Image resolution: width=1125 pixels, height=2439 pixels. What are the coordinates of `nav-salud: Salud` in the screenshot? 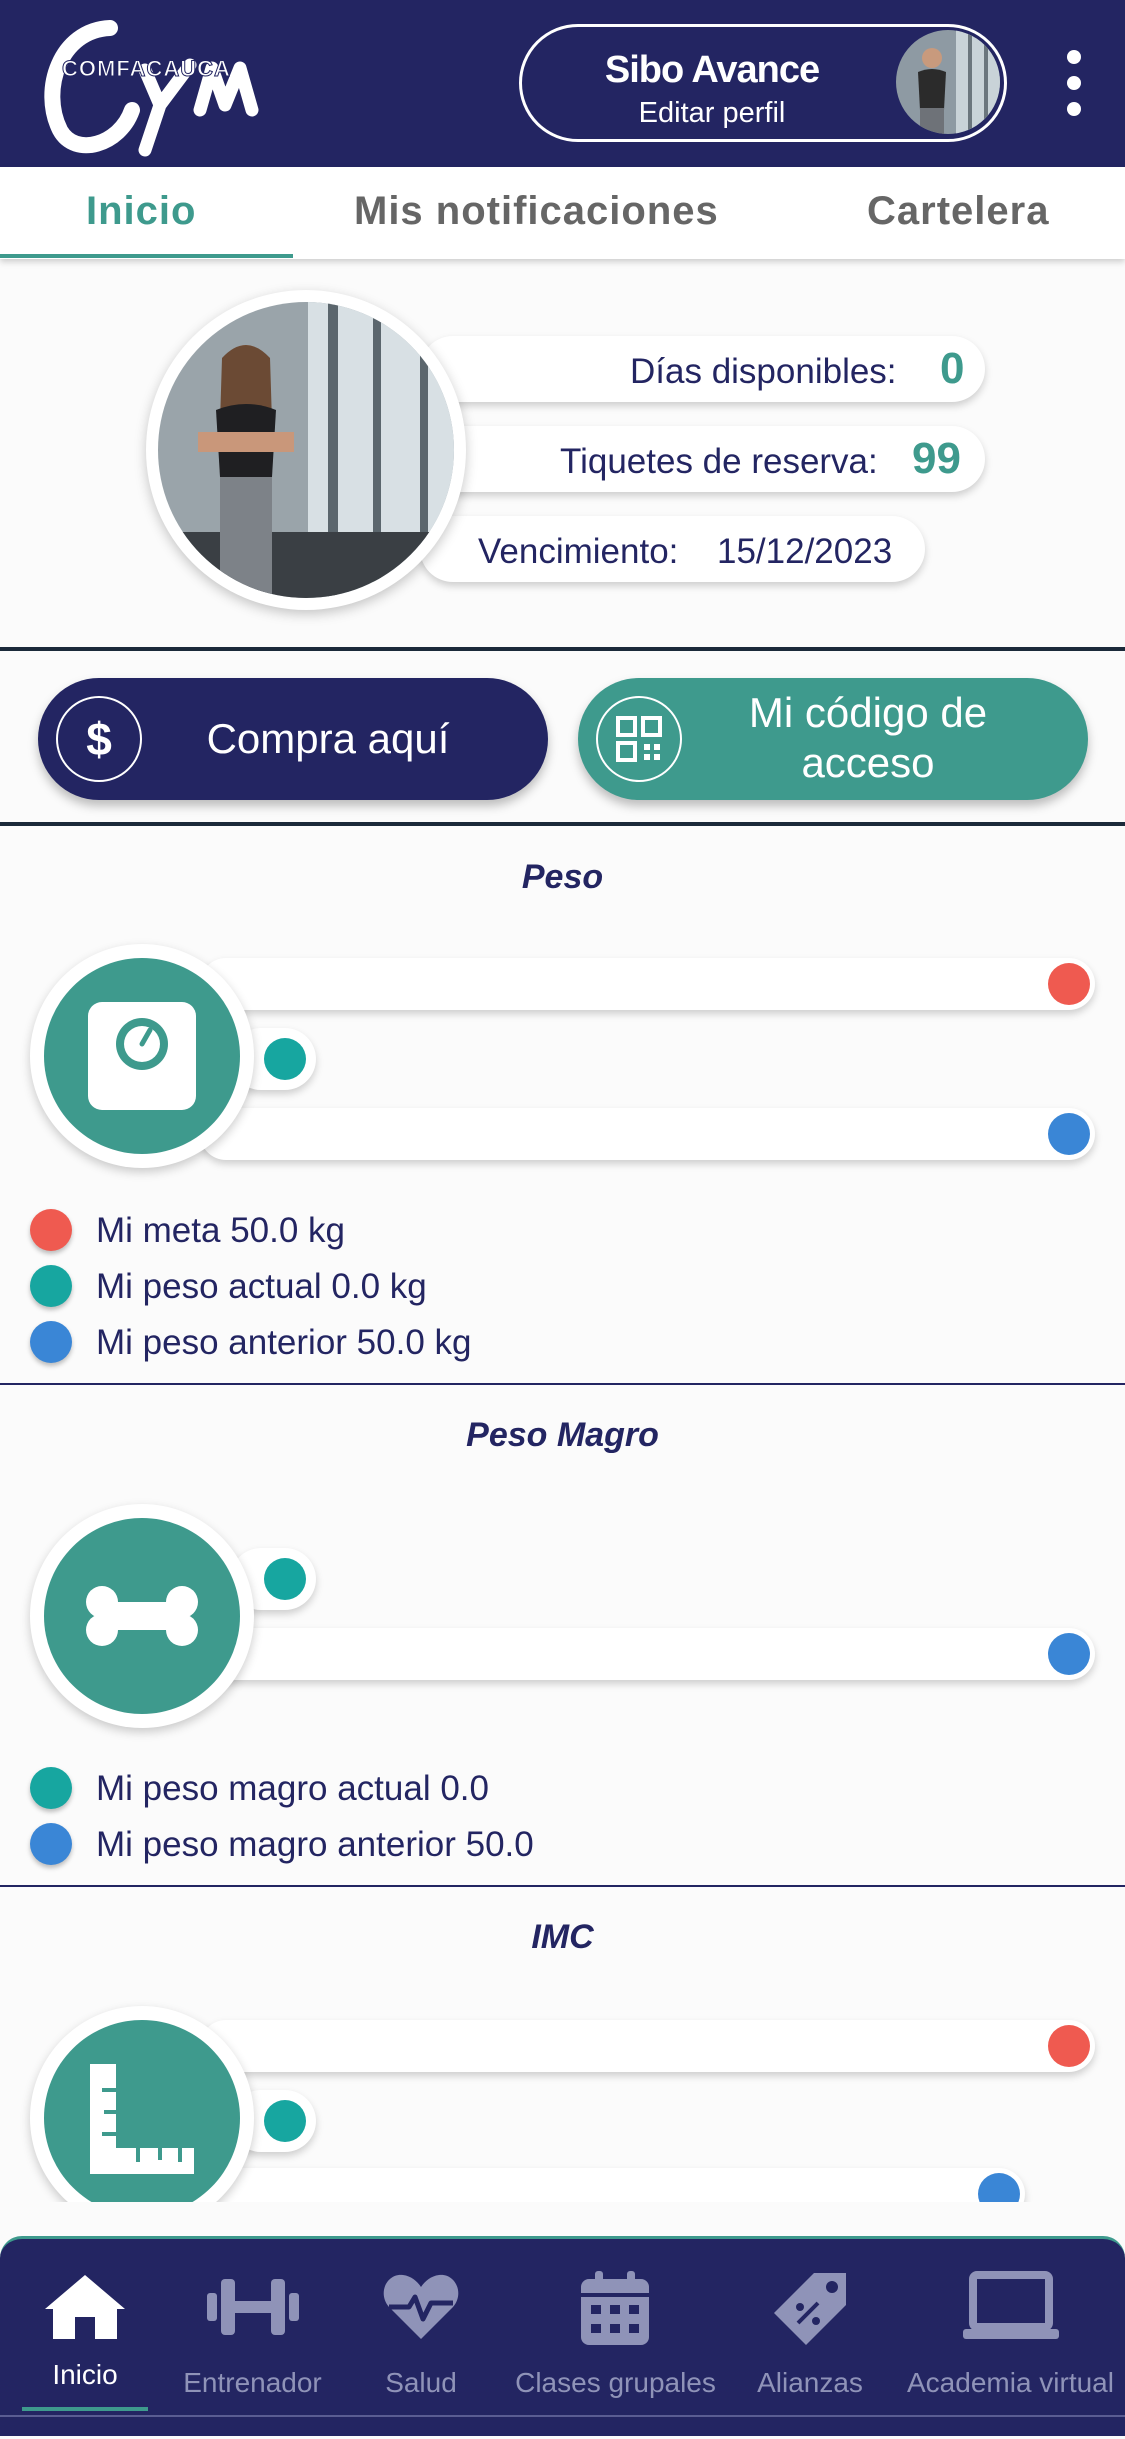 It's located at (421, 2339).